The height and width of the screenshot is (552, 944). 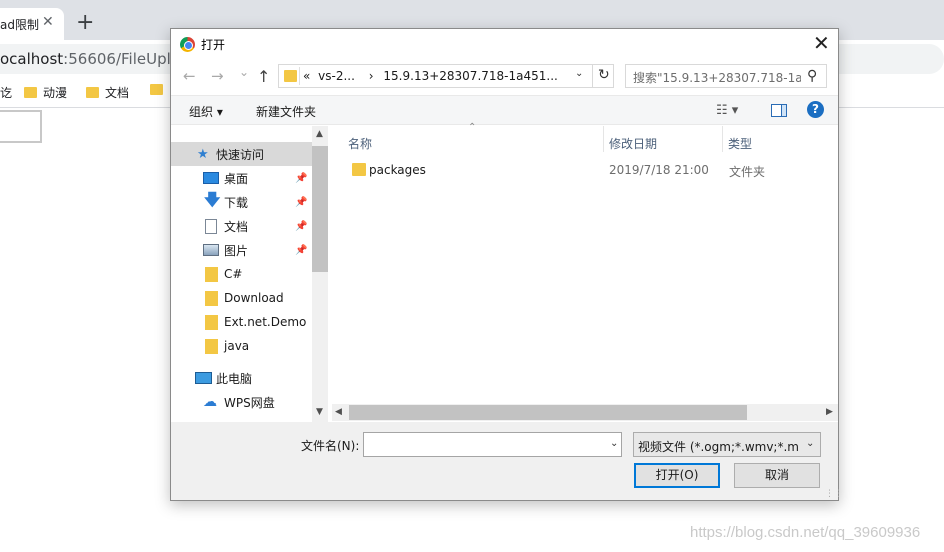 What do you see at coordinates (740, 143) in the screenshot?
I see `column-header-type: 类型` at bounding box center [740, 143].